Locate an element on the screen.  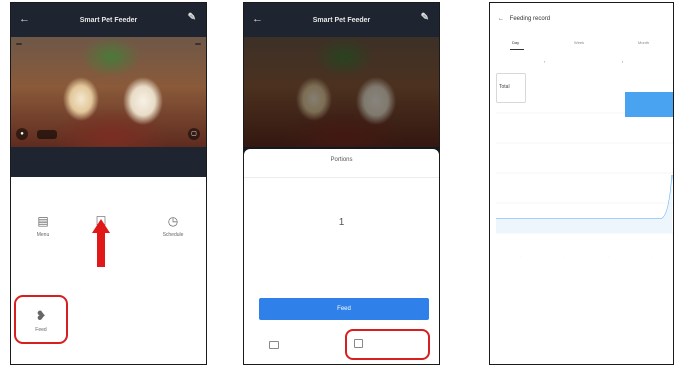
feed-shortcut-button: ❥ Feed is located at coordinates (41, 319).